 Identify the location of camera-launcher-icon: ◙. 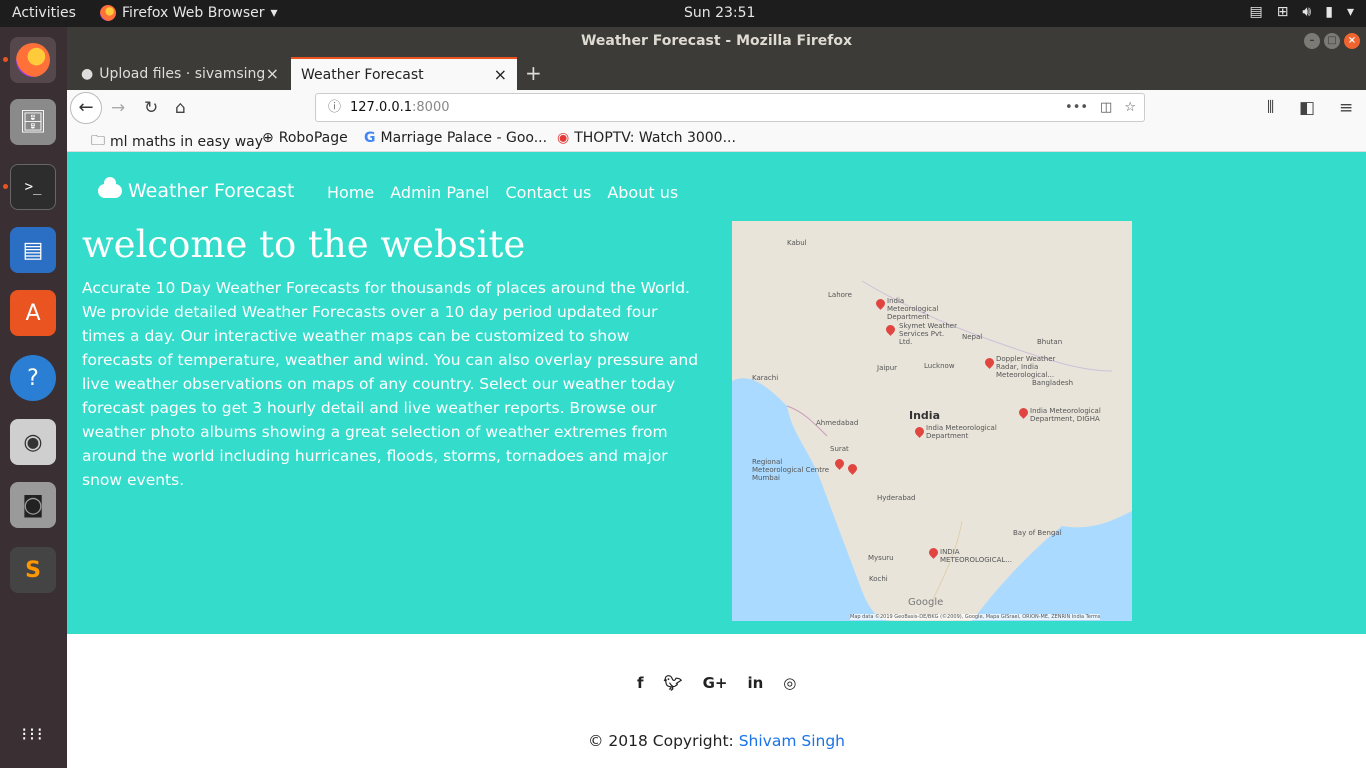
(33, 505).